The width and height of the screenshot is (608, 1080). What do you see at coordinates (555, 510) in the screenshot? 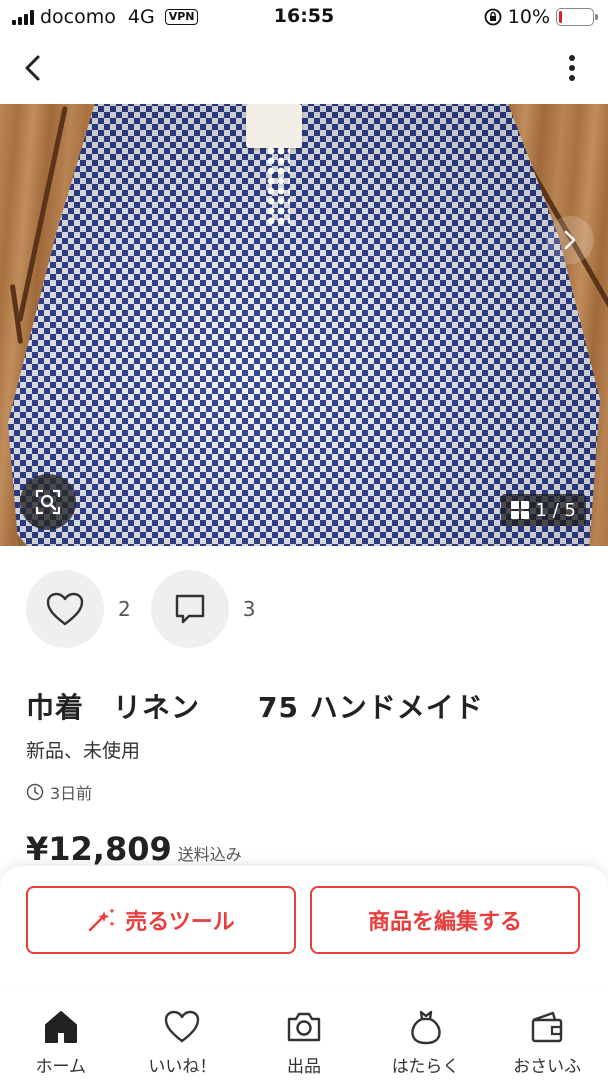
I see `photo-counter-text: 1 / 5` at bounding box center [555, 510].